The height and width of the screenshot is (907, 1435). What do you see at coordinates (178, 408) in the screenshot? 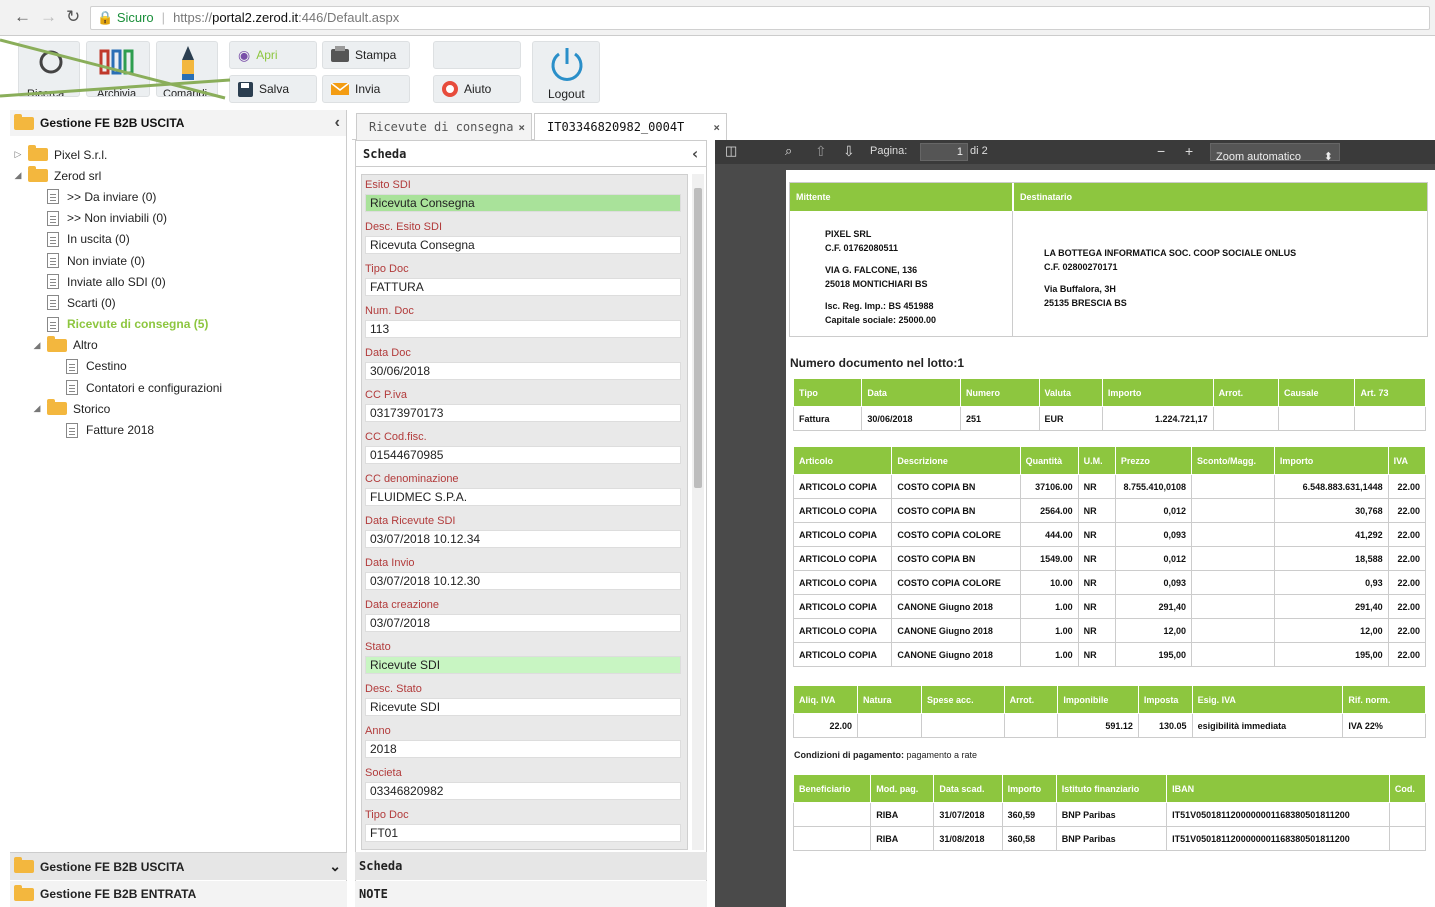
I see `tree-item: ◢ Storico` at bounding box center [178, 408].